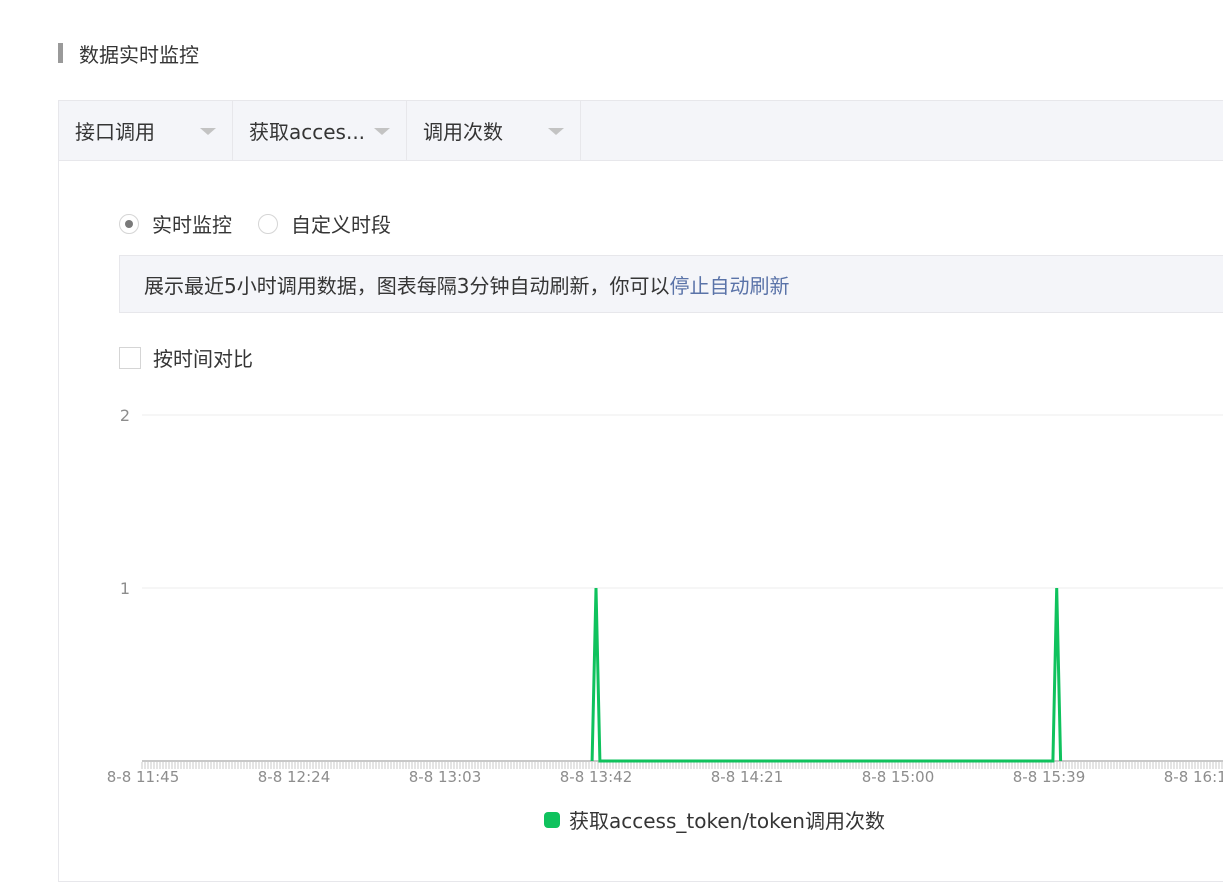  I want to click on y-axis-ticks: 12, so click(125, 502).